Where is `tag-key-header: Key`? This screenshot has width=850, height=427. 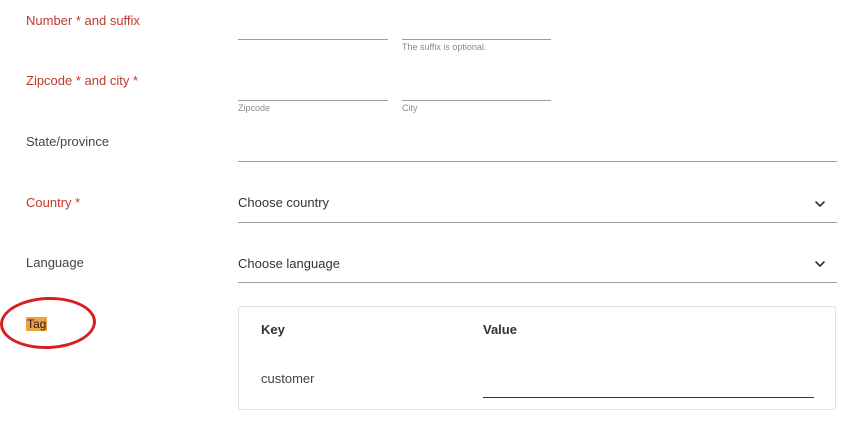
tag-key-header: Key is located at coordinates (273, 329).